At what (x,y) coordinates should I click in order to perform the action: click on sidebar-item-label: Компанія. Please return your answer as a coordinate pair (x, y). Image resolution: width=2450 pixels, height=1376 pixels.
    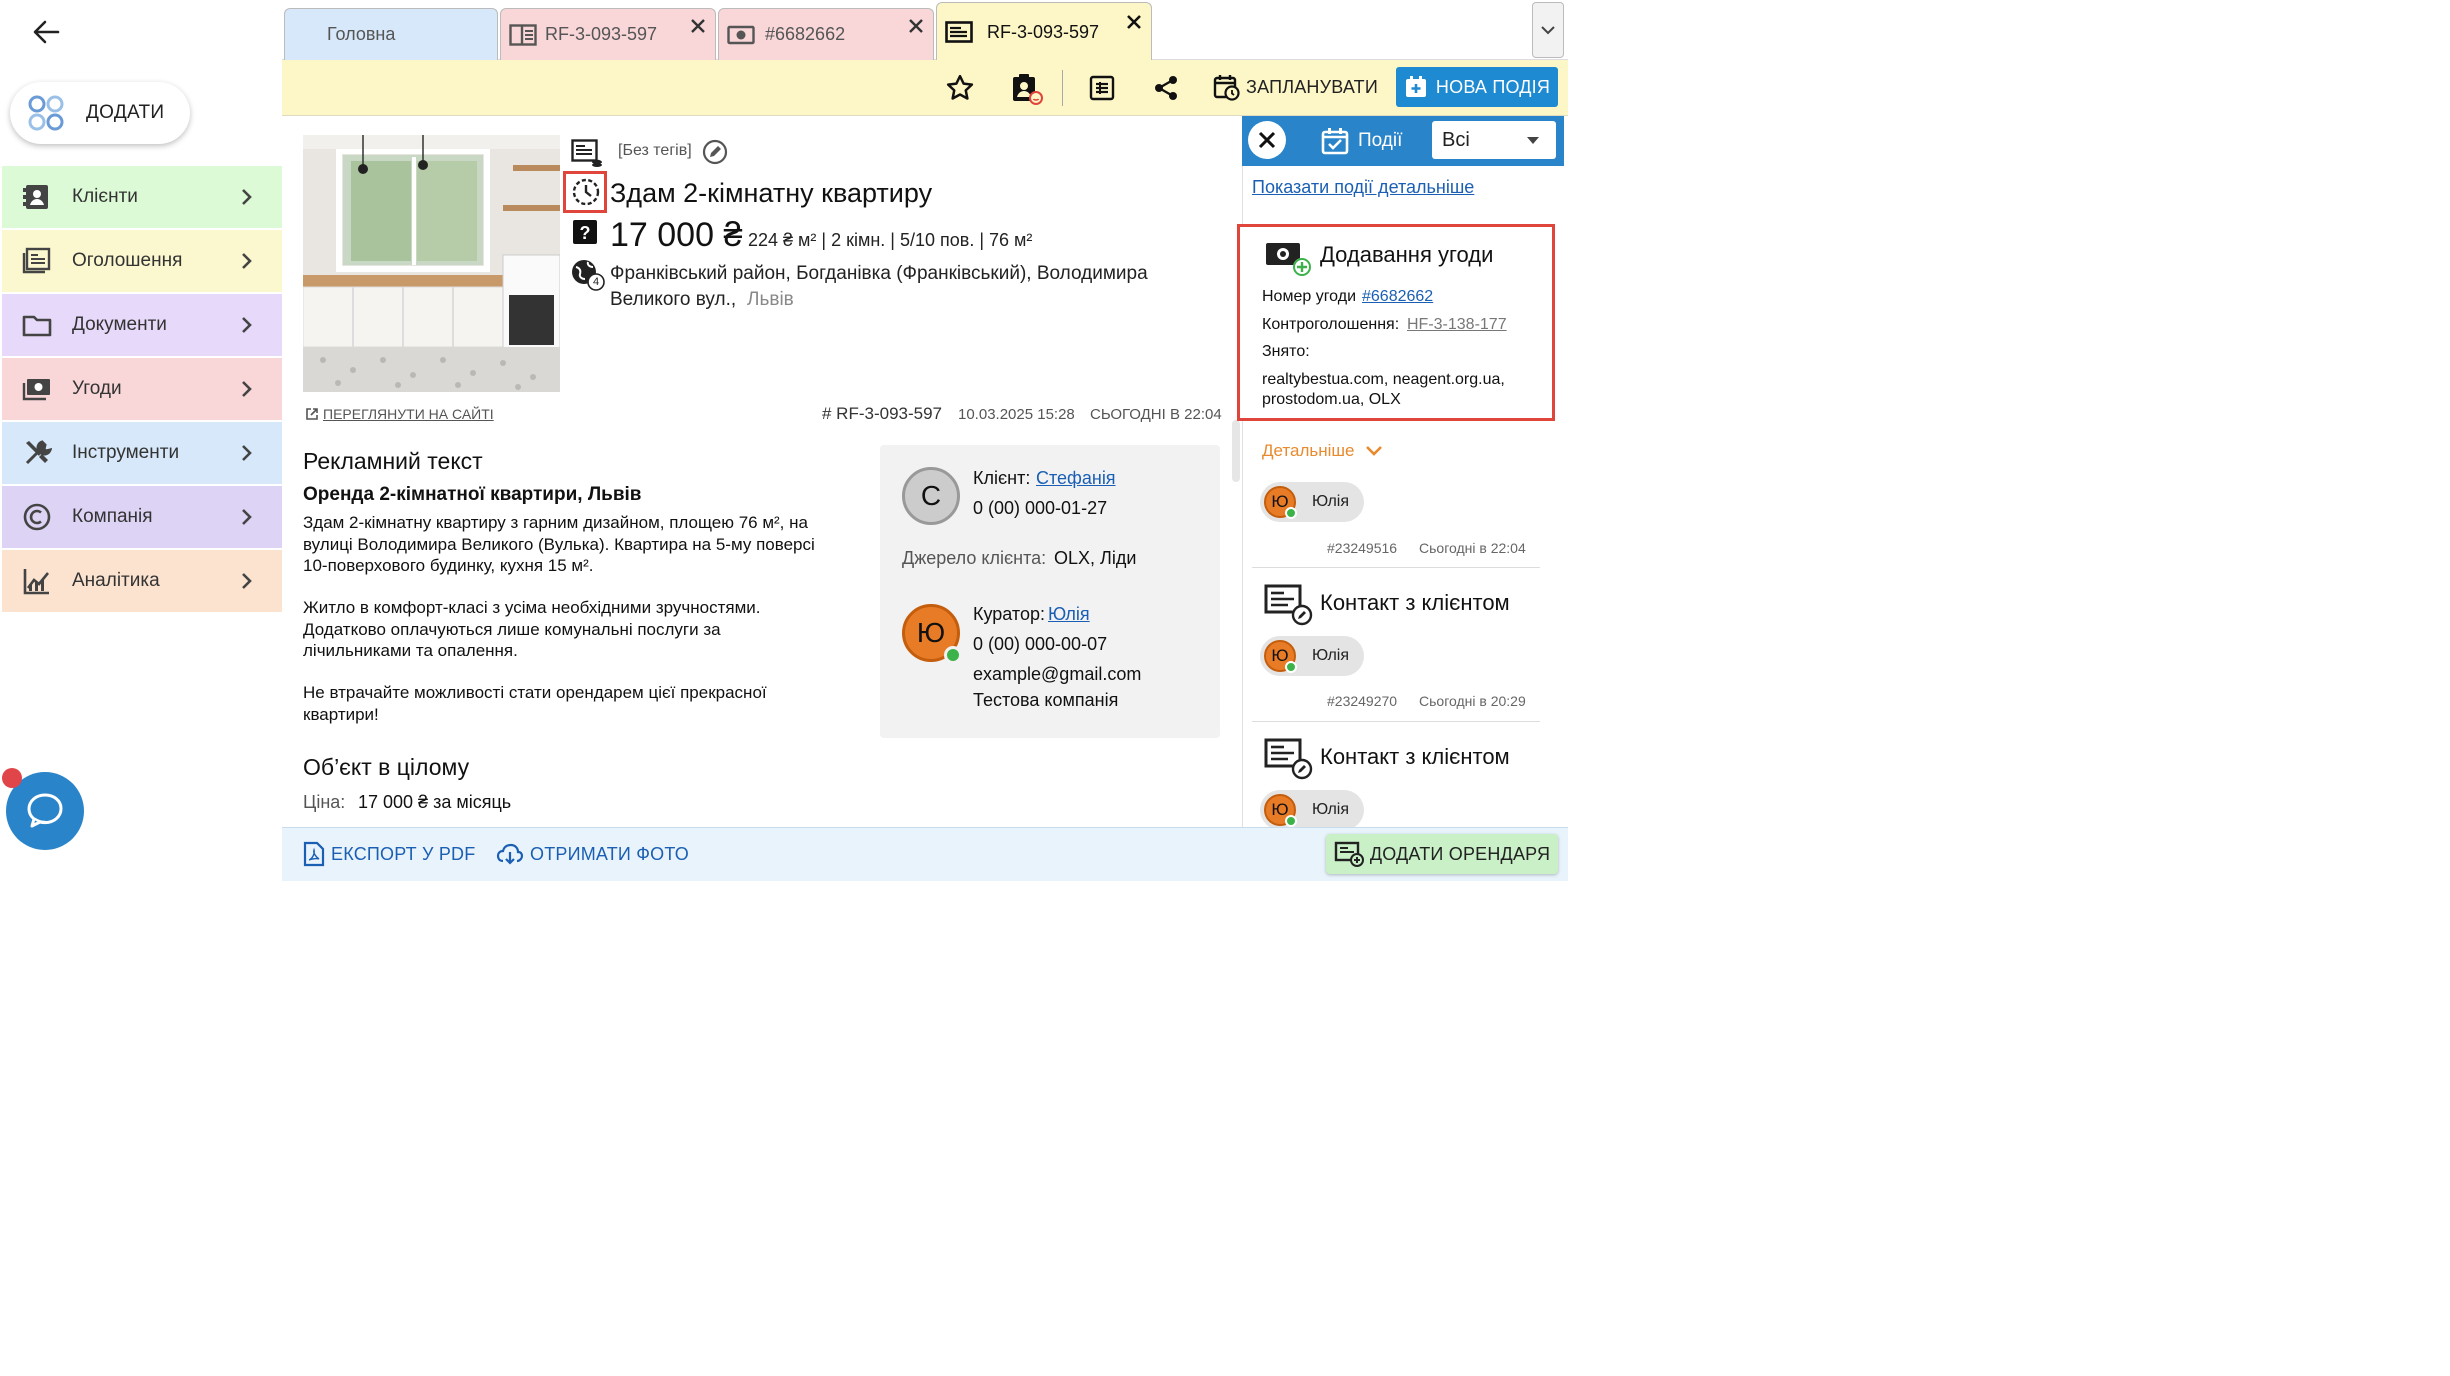
    Looking at the image, I should click on (112, 516).